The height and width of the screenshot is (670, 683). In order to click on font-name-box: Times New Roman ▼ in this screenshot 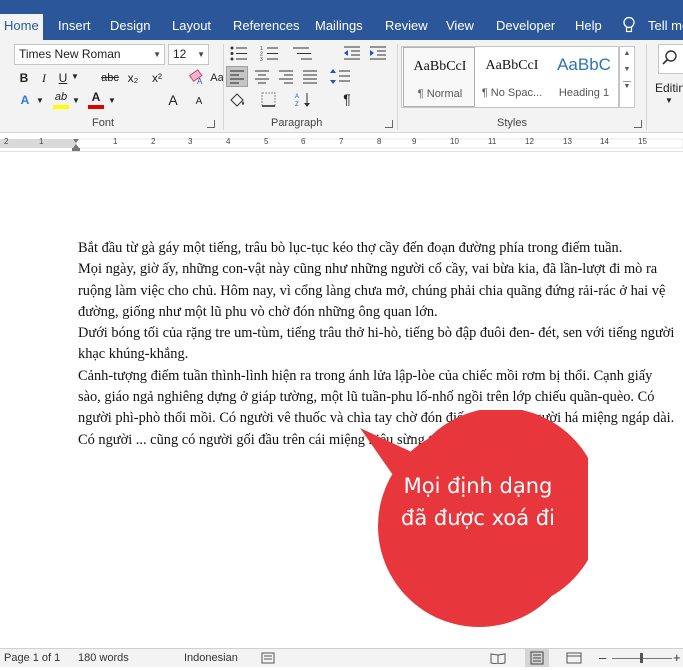, I will do `click(89, 54)`.